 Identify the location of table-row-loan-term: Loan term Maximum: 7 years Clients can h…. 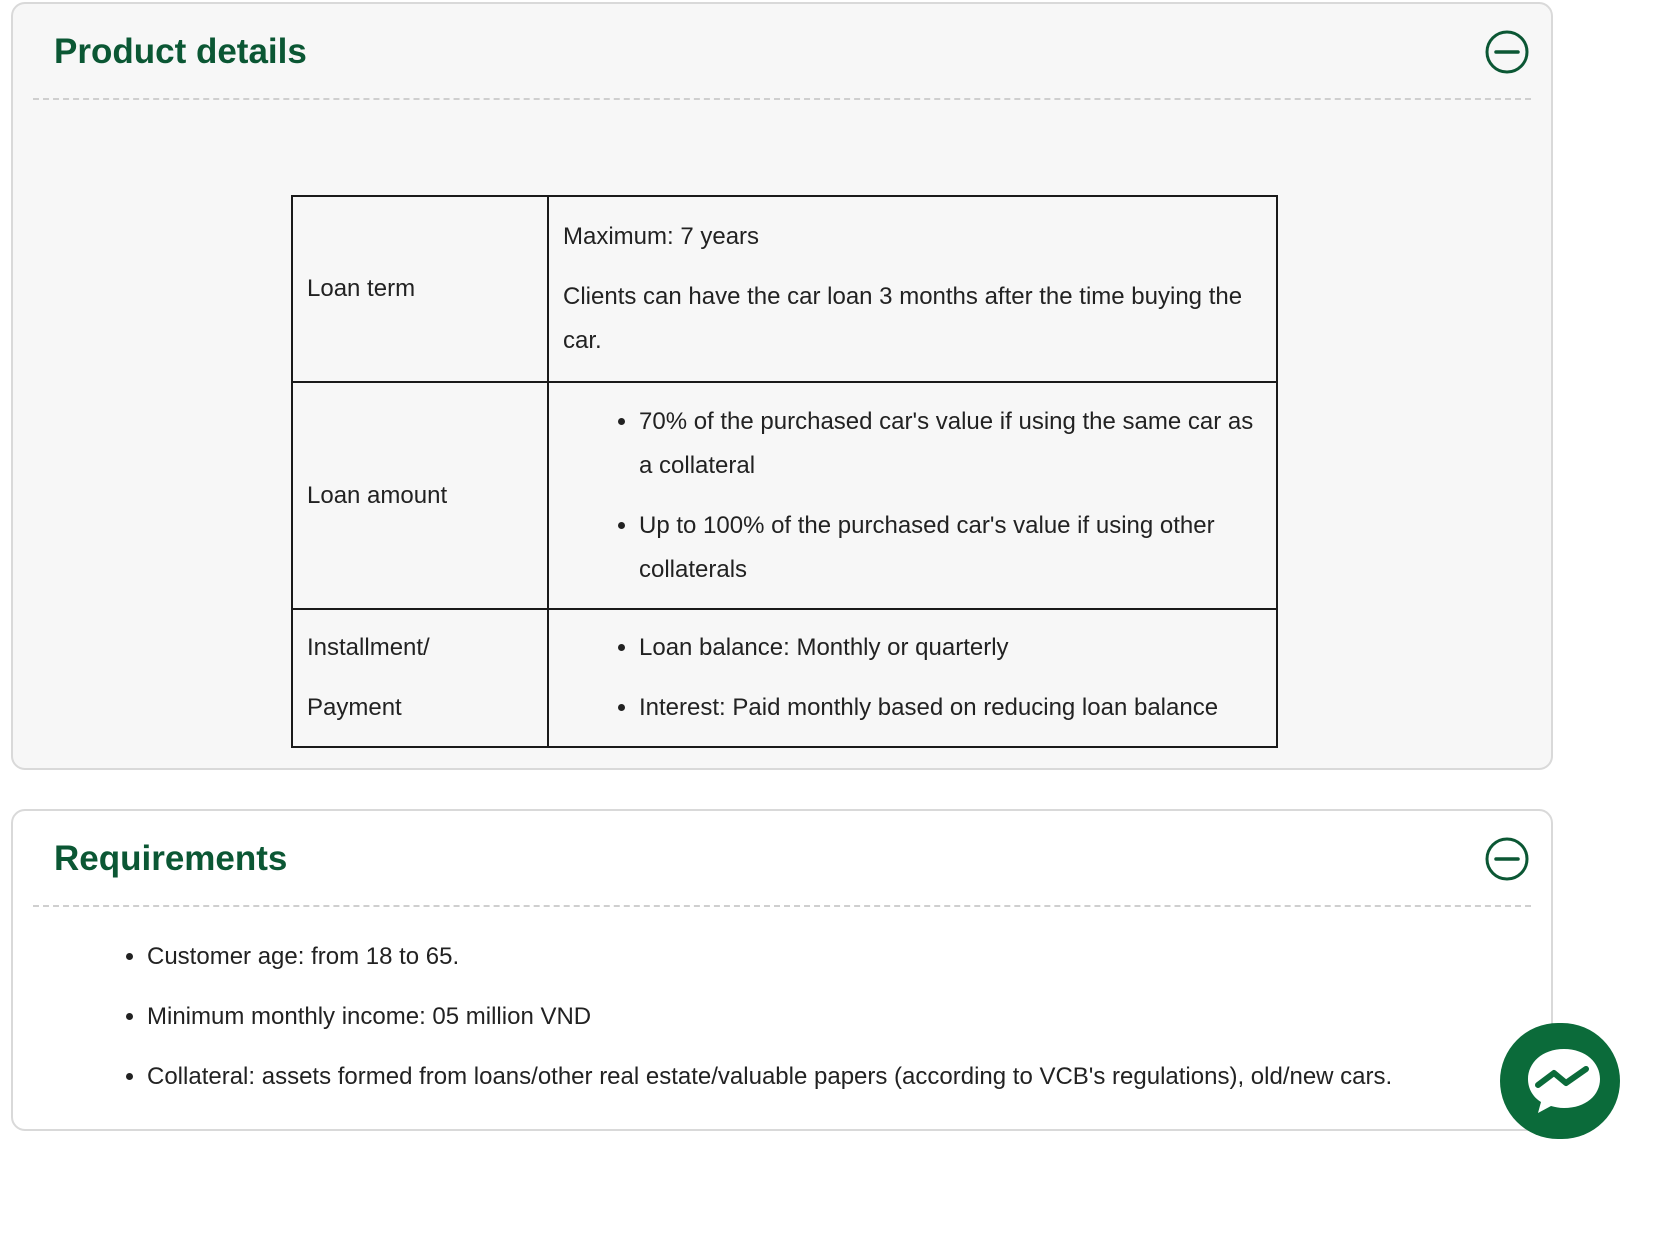
(784, 289).